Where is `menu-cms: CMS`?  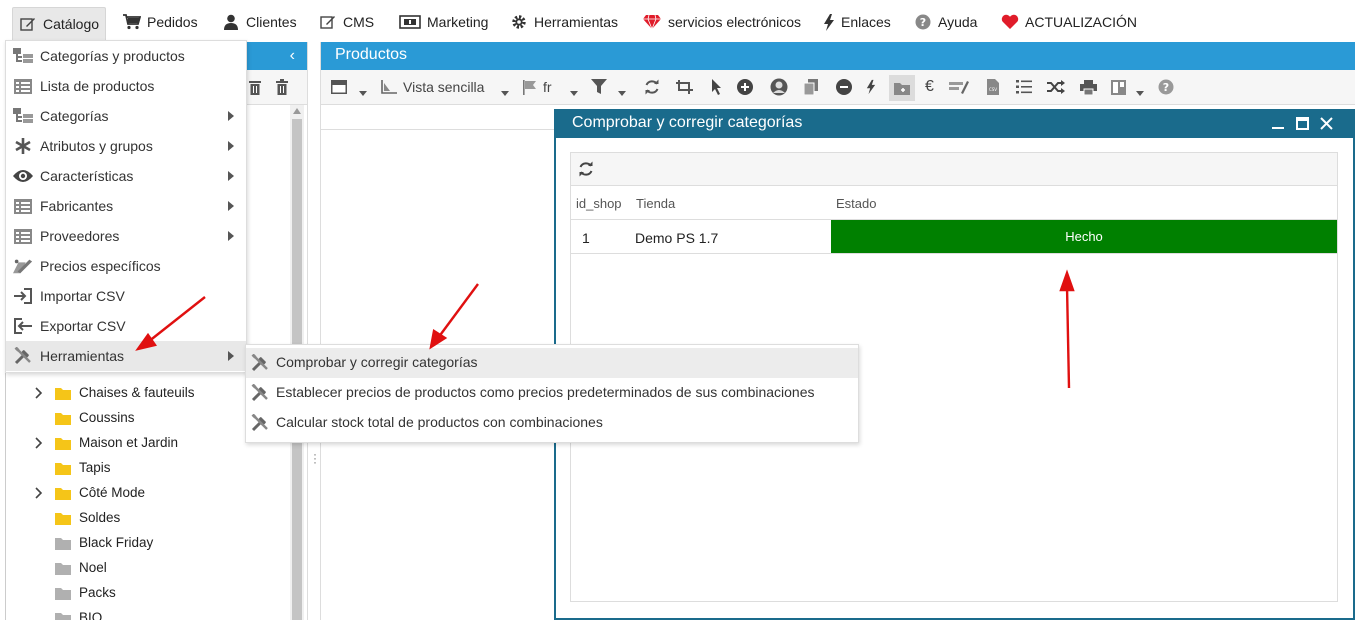
menu-cms: CMS is located at coordinates (346, 22).